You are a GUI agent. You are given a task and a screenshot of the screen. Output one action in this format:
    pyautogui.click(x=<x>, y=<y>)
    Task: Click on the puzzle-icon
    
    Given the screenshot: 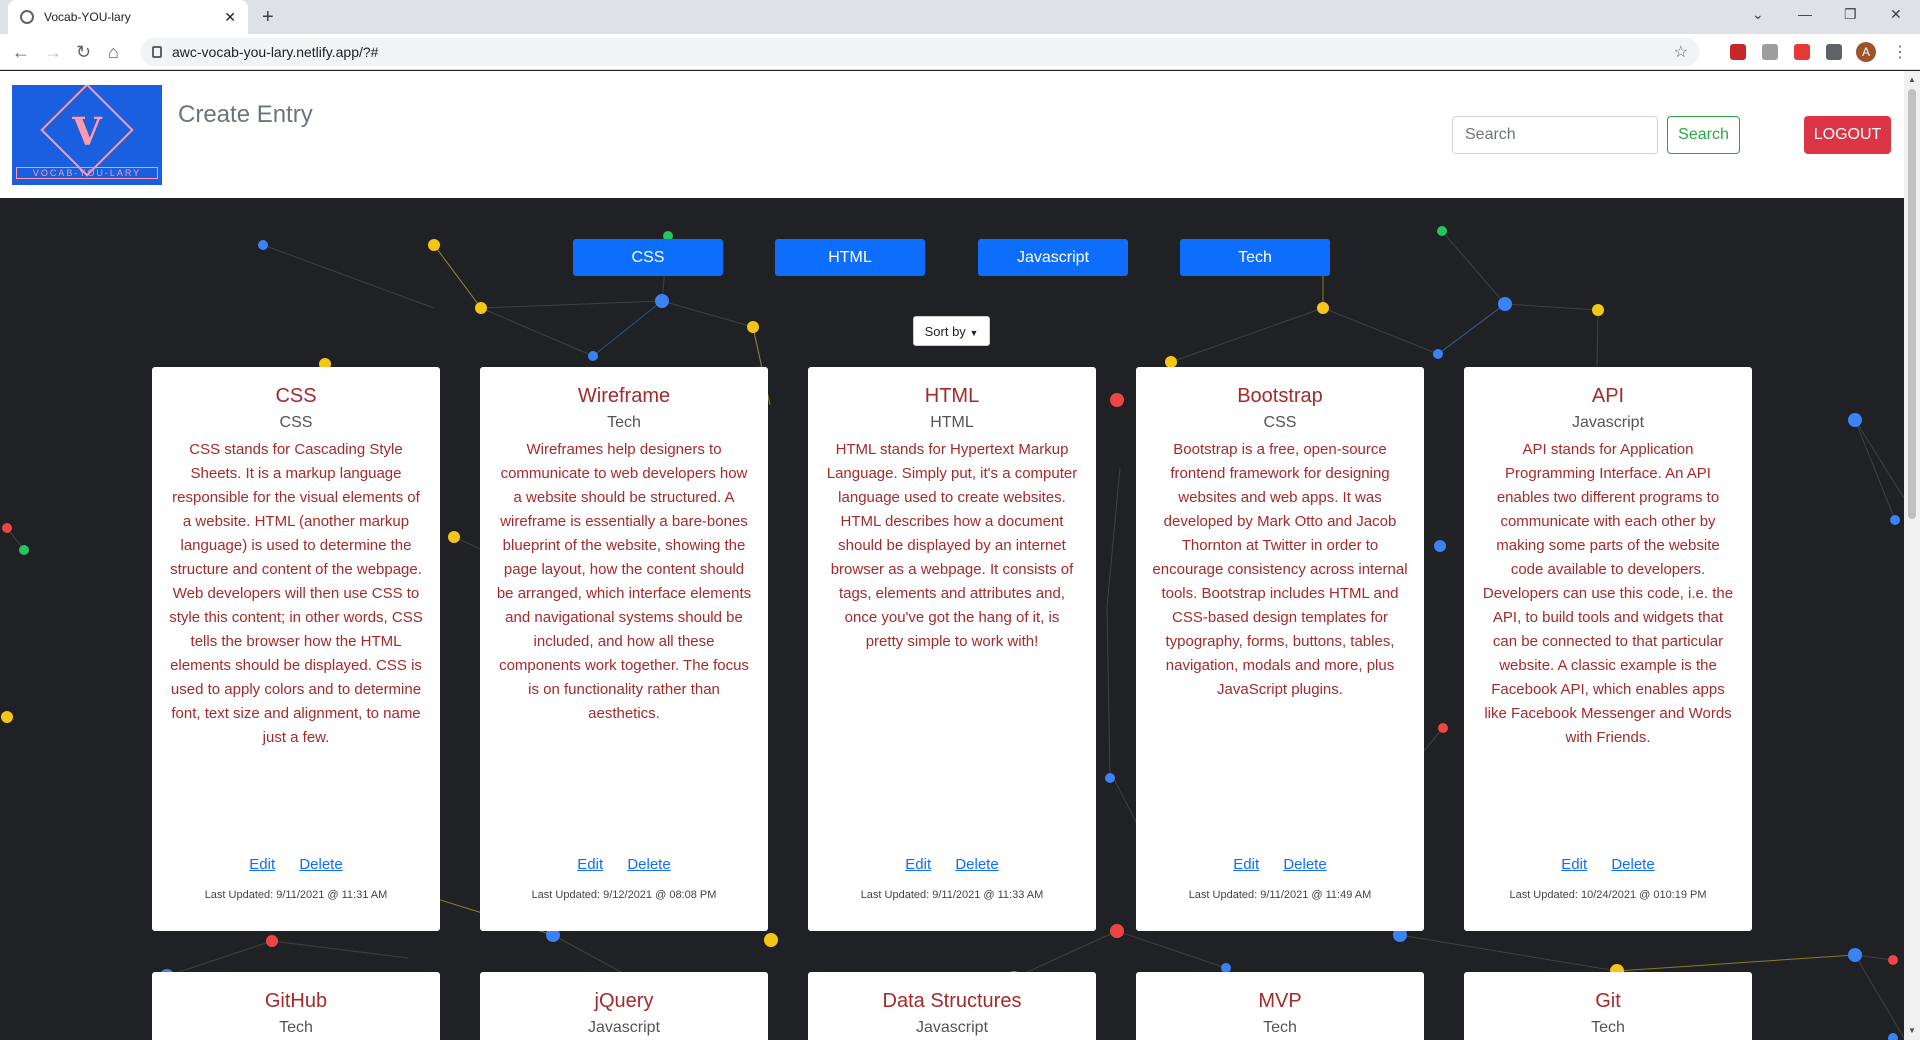 What is the action you would take?
    pyautogui.click(x=1834, y=52)
    